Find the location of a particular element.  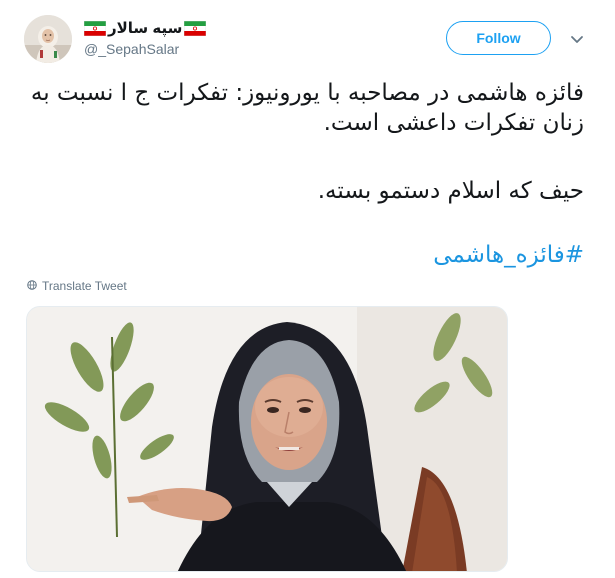

author-handle: @_SepahSalar is located at coordinates (131, 49).